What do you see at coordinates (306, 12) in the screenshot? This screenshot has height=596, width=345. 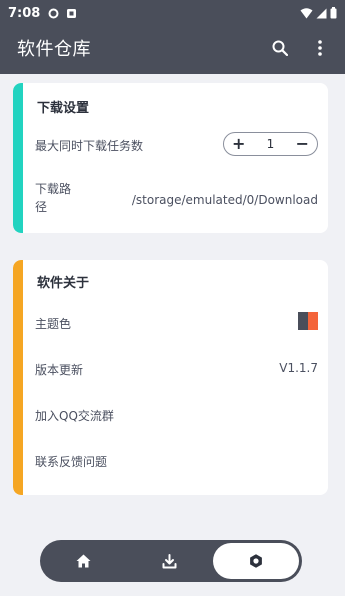 I see `wifi-icon` at bounding box center [306, 12].